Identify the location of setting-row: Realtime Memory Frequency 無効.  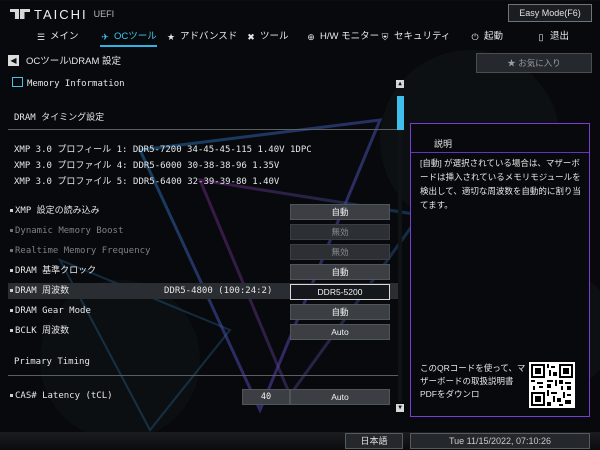
(204, 251).